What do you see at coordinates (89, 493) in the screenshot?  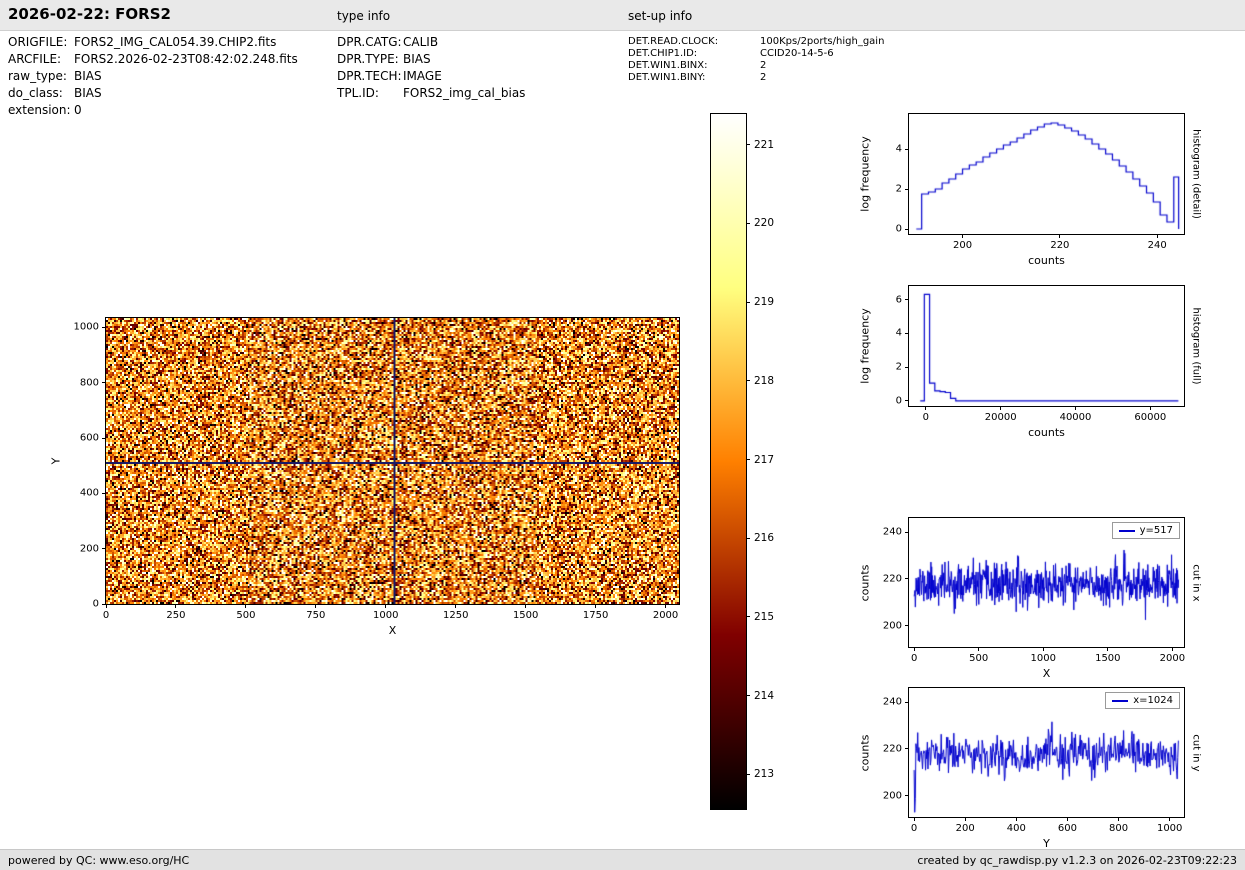 I see `y-tick-label: 400` at bounding box center [89, 493].